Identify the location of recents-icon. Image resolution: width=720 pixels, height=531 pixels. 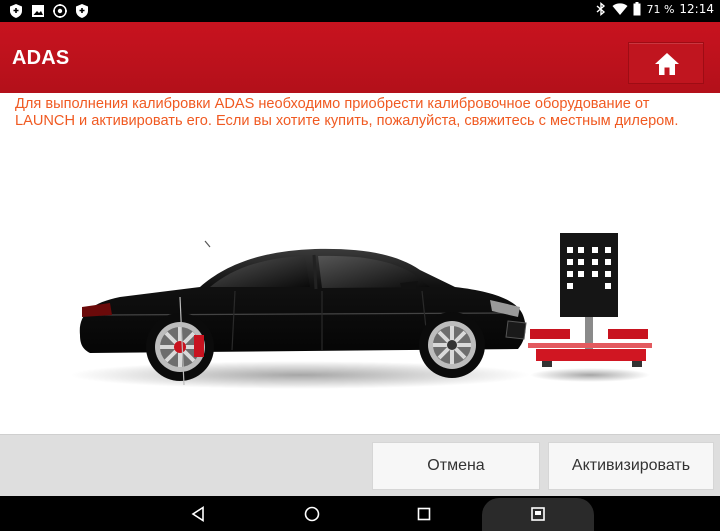
(424, 513).